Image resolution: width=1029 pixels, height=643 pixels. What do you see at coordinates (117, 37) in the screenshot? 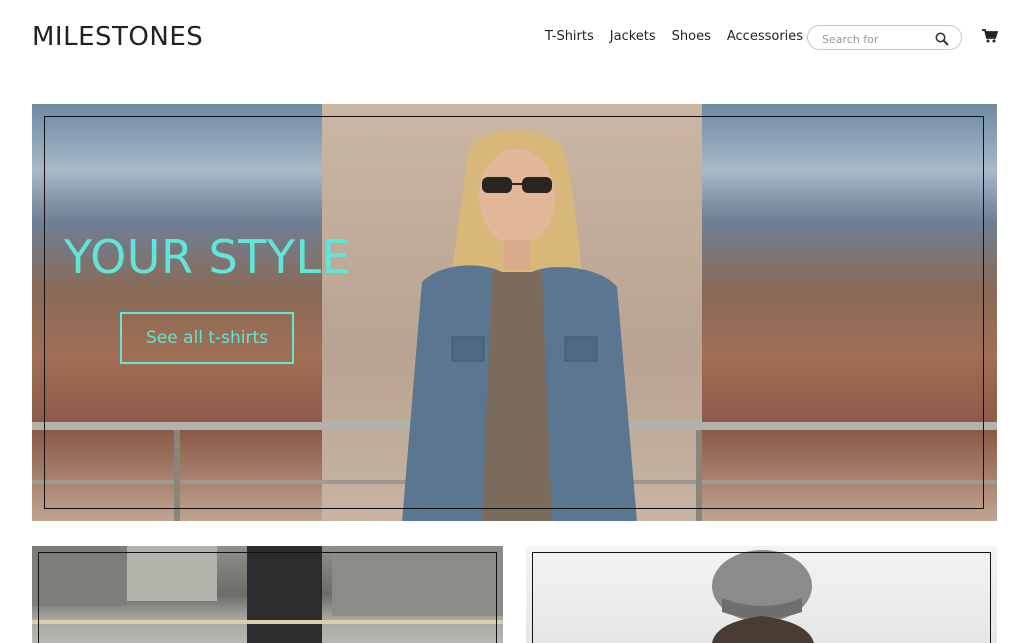
I see `brand-logo: MILESTONES` at bounding box center [117, 37].